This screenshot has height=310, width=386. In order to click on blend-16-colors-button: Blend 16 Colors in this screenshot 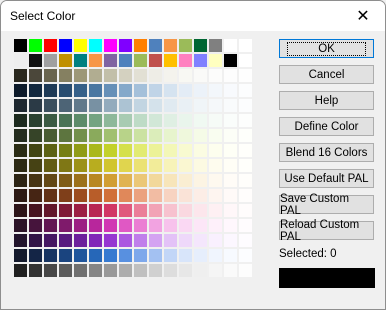, I will do `click(326, 152)`.